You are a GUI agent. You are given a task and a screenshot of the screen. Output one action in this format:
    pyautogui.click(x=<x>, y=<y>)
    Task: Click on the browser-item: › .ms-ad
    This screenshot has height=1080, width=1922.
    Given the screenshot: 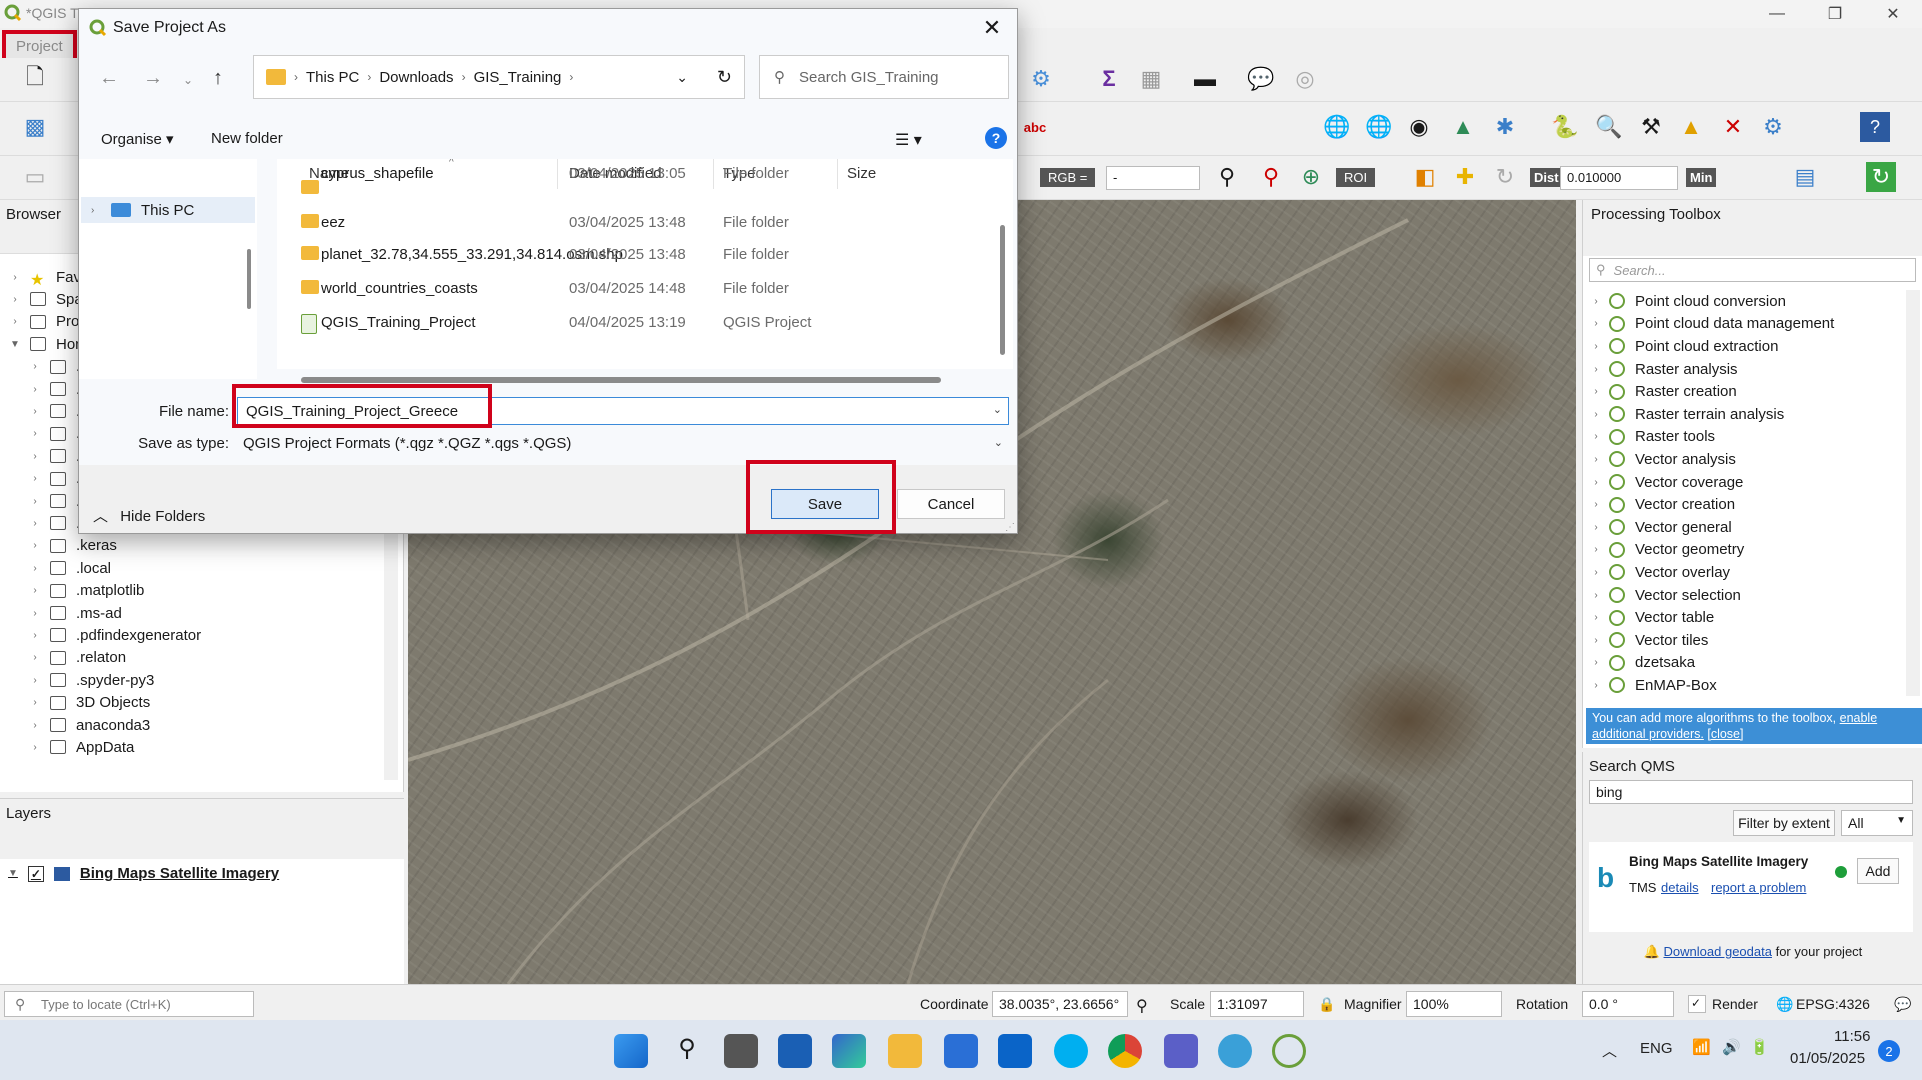 What is the action you would take?
    pyautogui.click(x=71, y=613)
    